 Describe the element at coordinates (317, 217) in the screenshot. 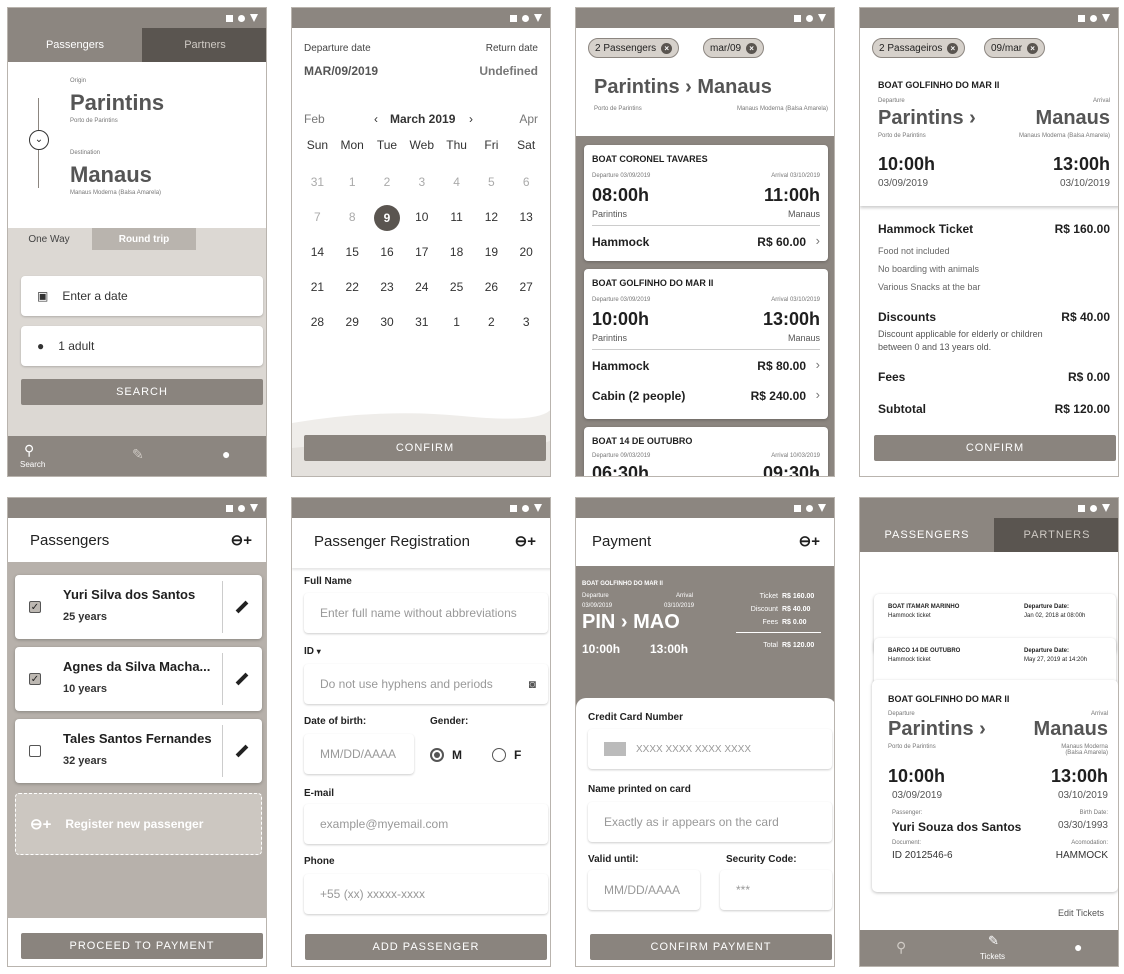

I see `calendar-day: 7` at that location.